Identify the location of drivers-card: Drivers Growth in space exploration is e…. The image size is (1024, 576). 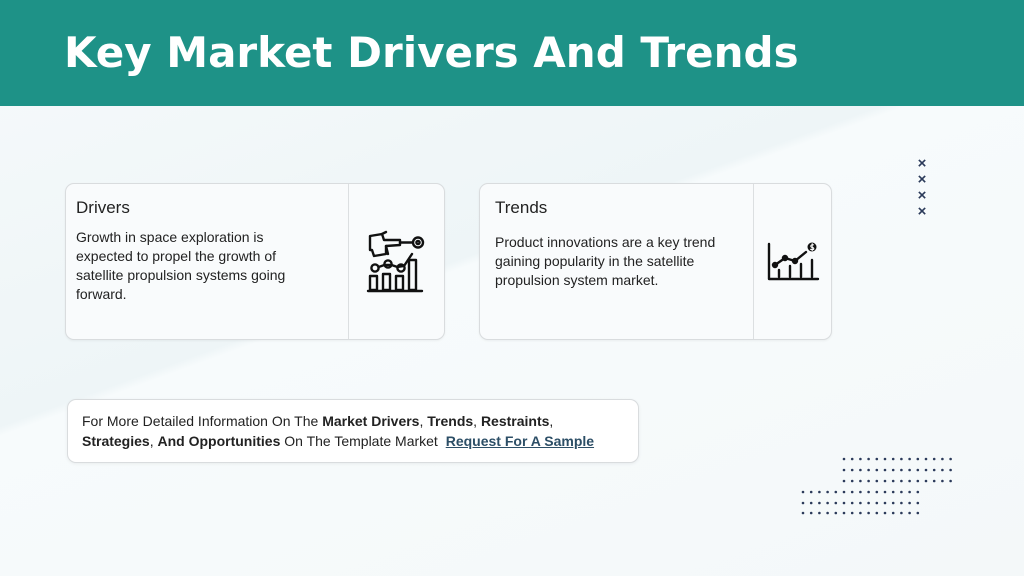
(255, 261).